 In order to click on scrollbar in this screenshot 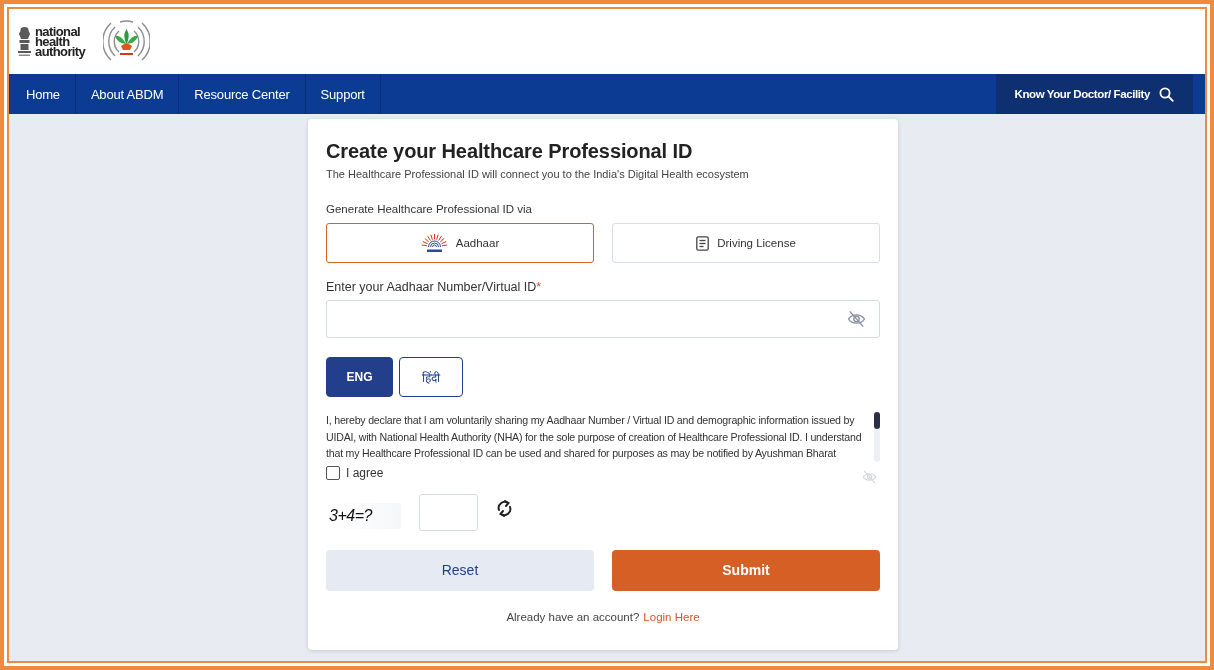, I will do `click(877, 437)`.